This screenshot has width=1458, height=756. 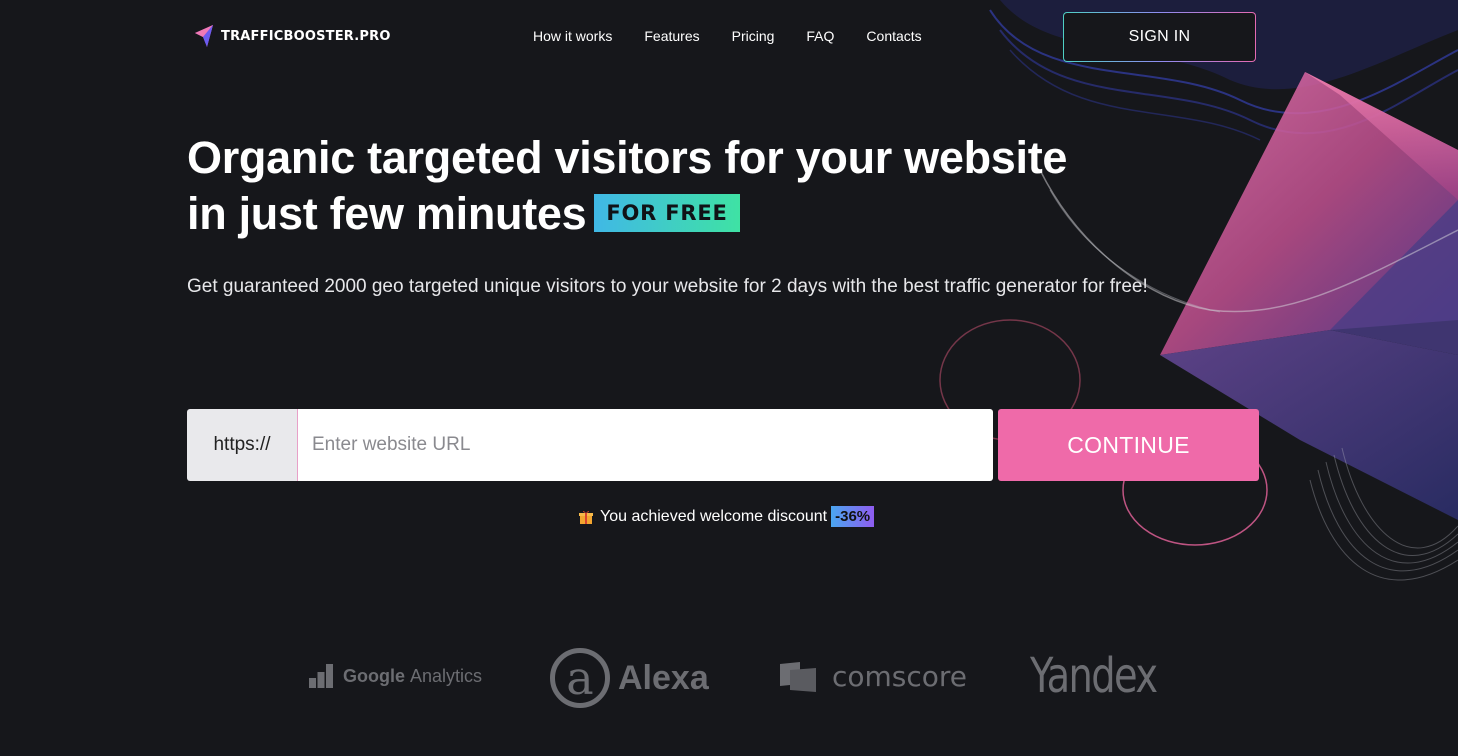 I want to click on google-analytics-icon, so click(x=321, y=676).